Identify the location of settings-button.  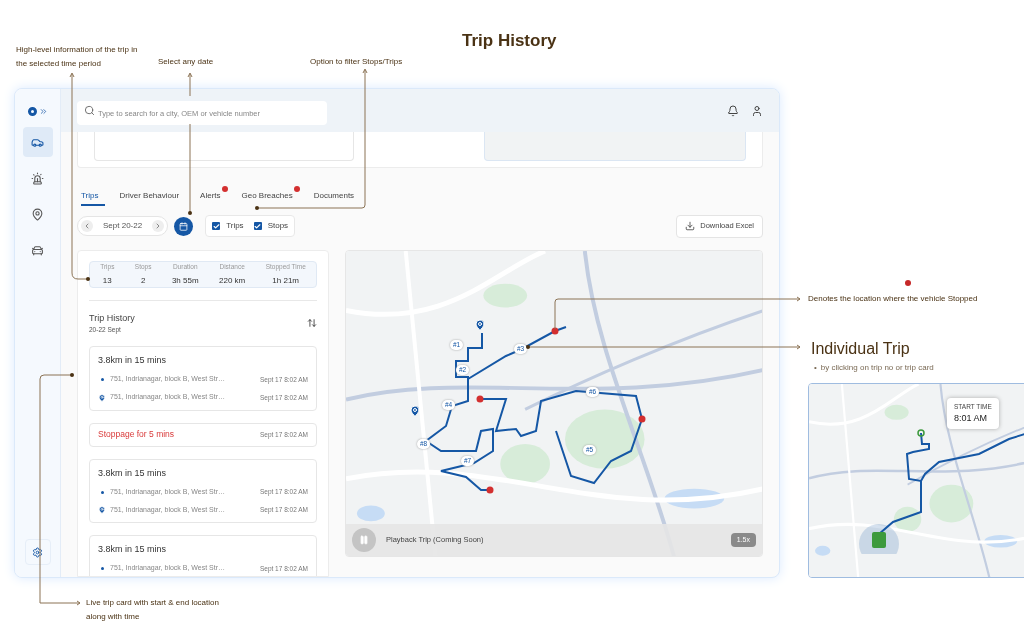
(37, 552).